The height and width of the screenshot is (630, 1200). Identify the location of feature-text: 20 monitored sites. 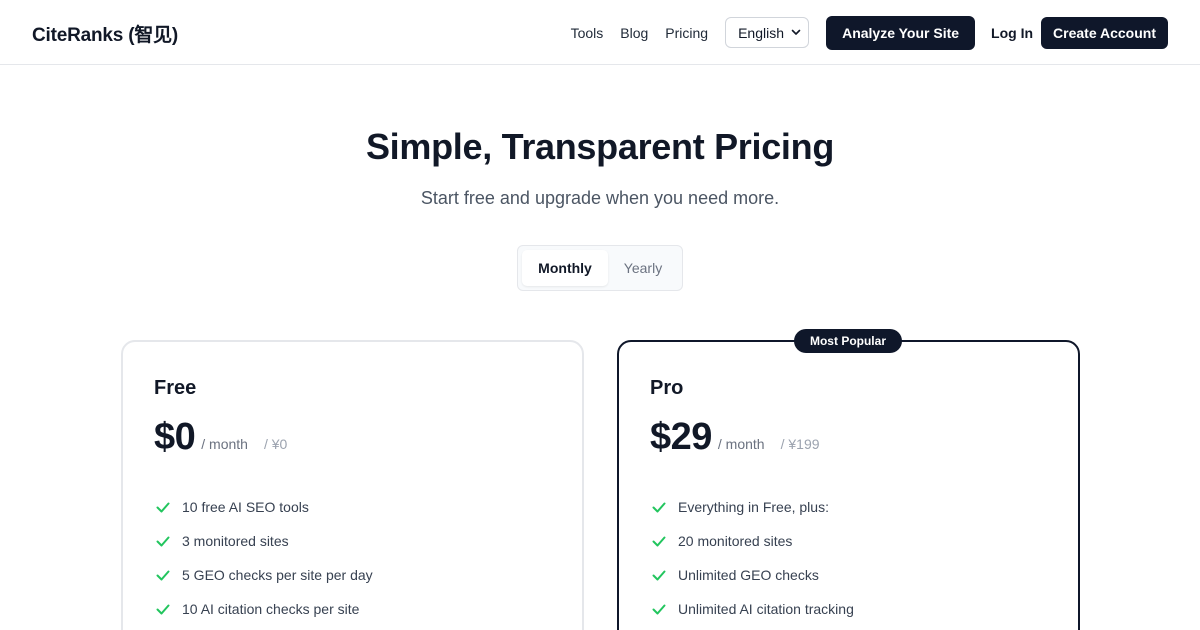
(735, 541).